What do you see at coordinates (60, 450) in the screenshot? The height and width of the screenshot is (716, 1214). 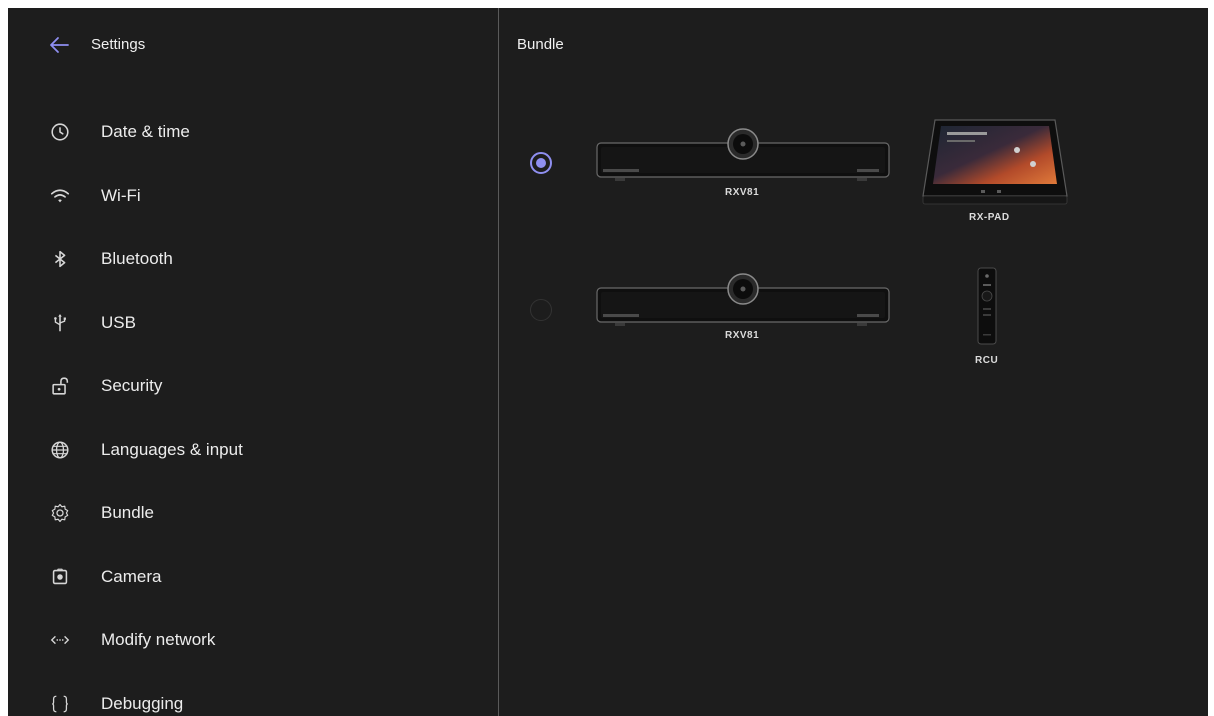 I see `globe-icon` at bounding box center [60, 450].